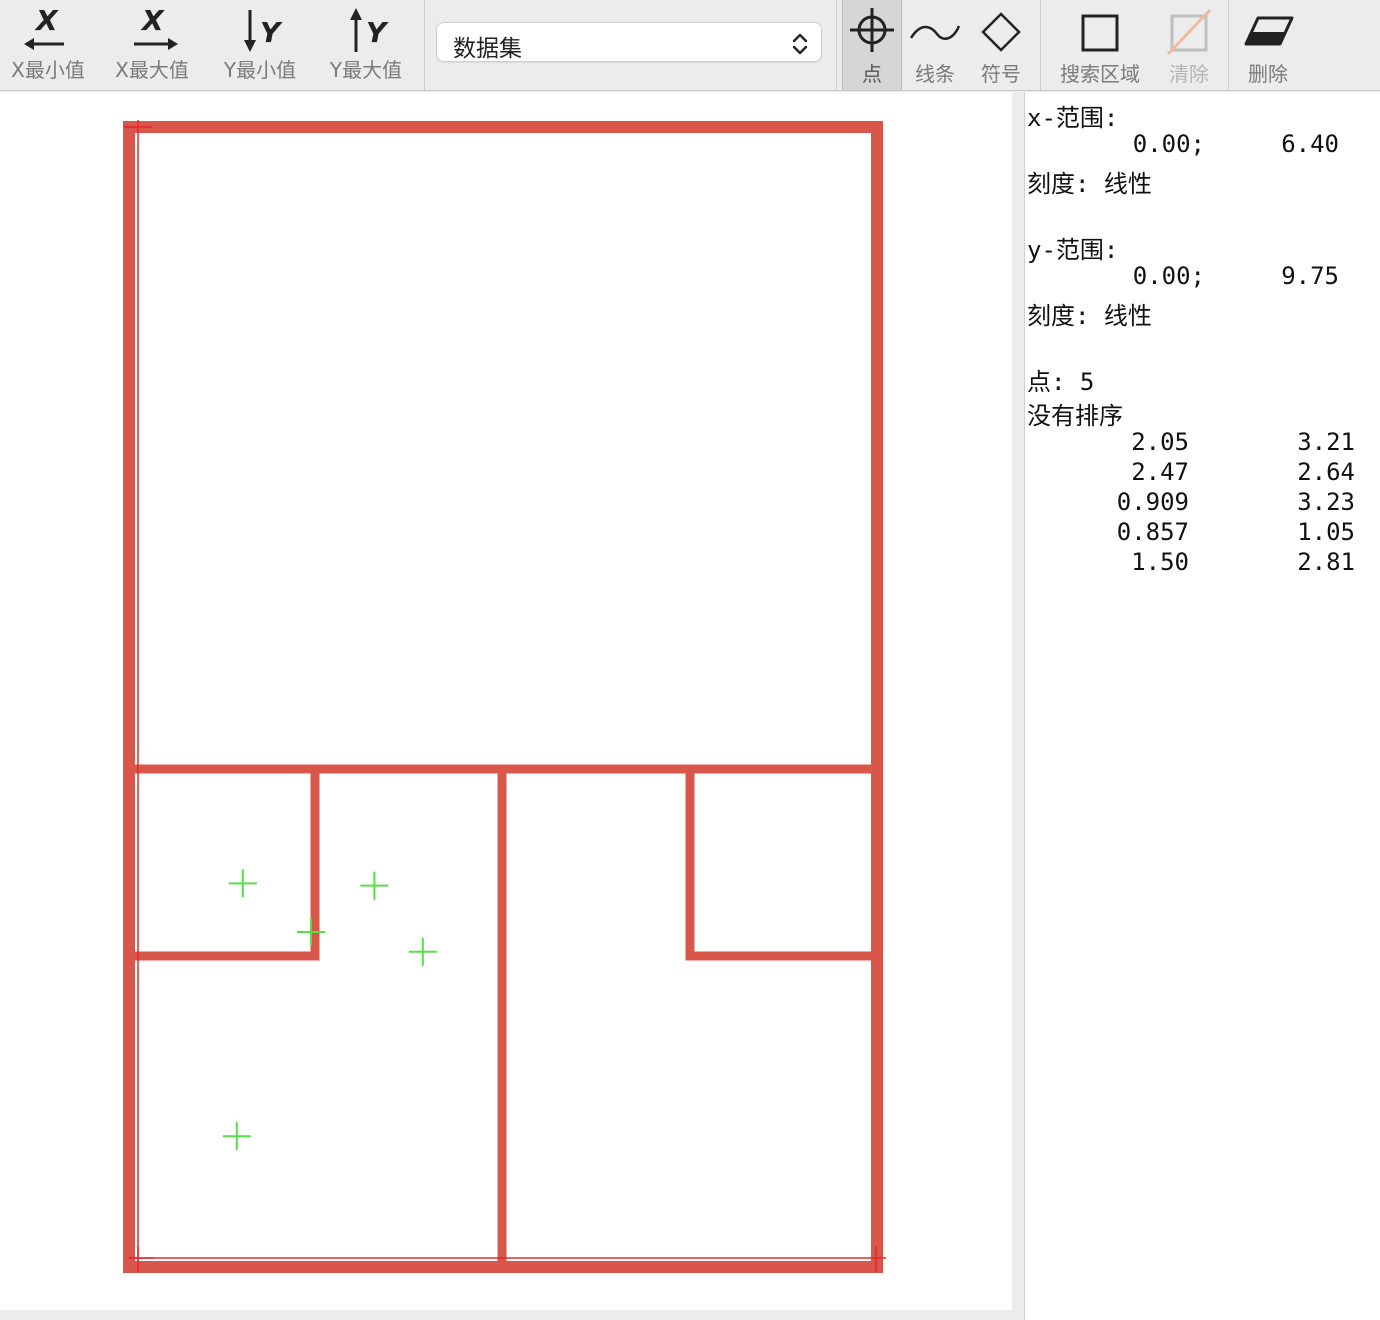  What do you see at coordinates (1001, 74) in the screenshot?
I see `symbol-tool-label: 符号` at bounding box center [1001, 74].